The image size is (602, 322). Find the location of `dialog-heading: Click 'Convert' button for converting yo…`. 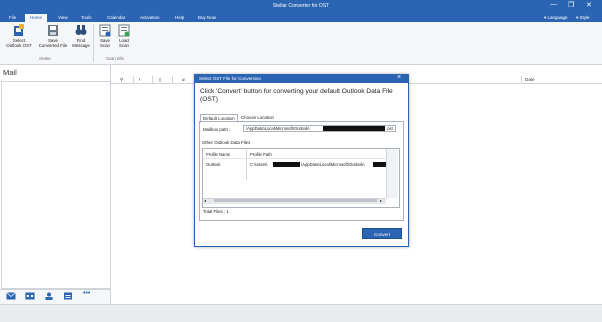

dialog-heading: Click 'Convert' button for converting yo… is located at coordinates (296, 95).